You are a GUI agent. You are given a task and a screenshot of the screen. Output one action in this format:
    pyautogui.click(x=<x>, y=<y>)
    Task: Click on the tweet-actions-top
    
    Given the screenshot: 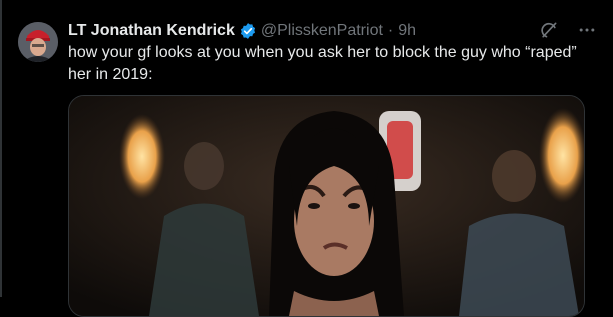 What is the action you would take?
    pyautogui.click(x=568, y=30)
    